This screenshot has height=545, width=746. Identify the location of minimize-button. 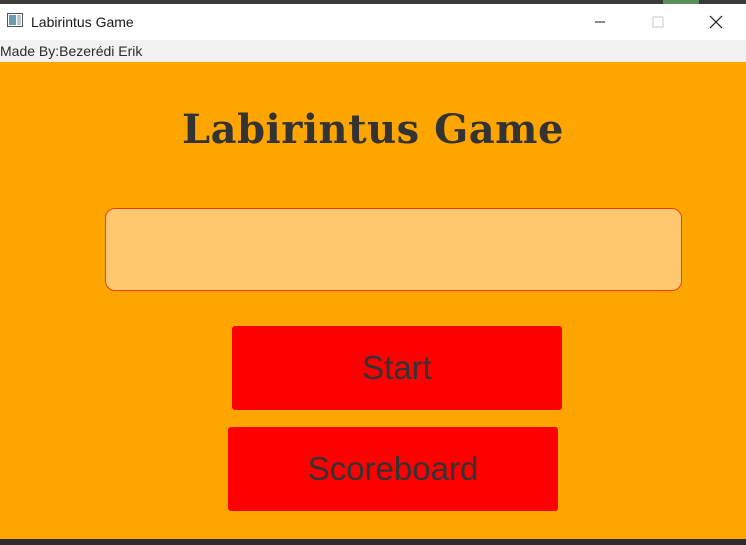
(600, 22).